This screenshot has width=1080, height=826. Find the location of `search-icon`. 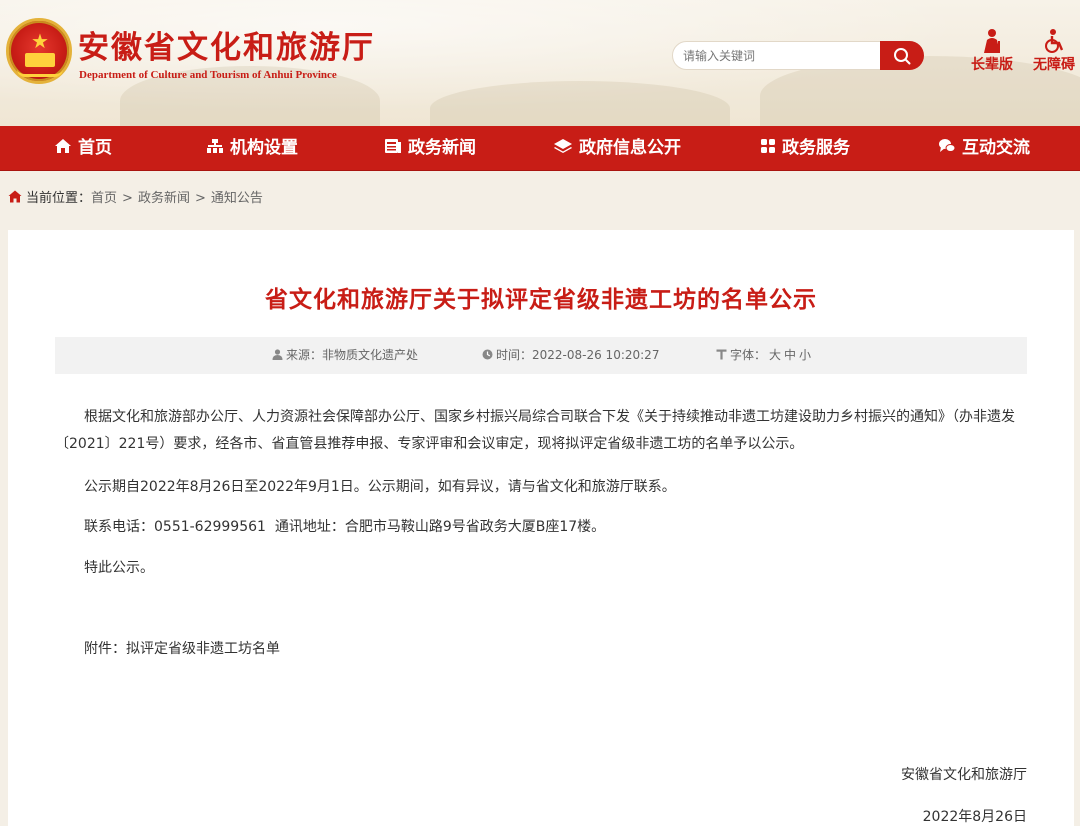

search-icon is located at coordinates (902, 56).